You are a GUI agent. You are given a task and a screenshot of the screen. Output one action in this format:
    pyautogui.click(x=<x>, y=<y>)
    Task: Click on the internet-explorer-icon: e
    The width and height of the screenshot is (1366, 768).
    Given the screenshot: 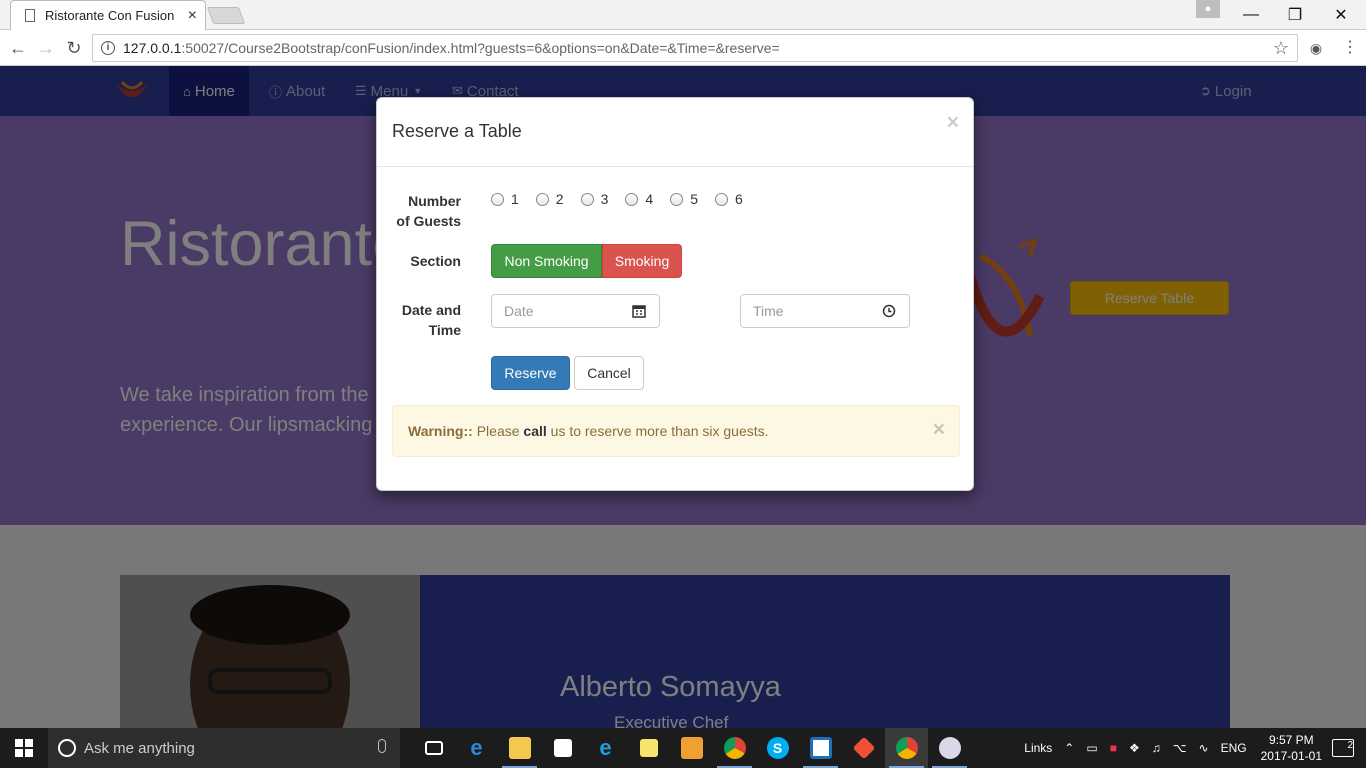 What is the action you would take?
    pyautogui.click(x=605, y=748)
    